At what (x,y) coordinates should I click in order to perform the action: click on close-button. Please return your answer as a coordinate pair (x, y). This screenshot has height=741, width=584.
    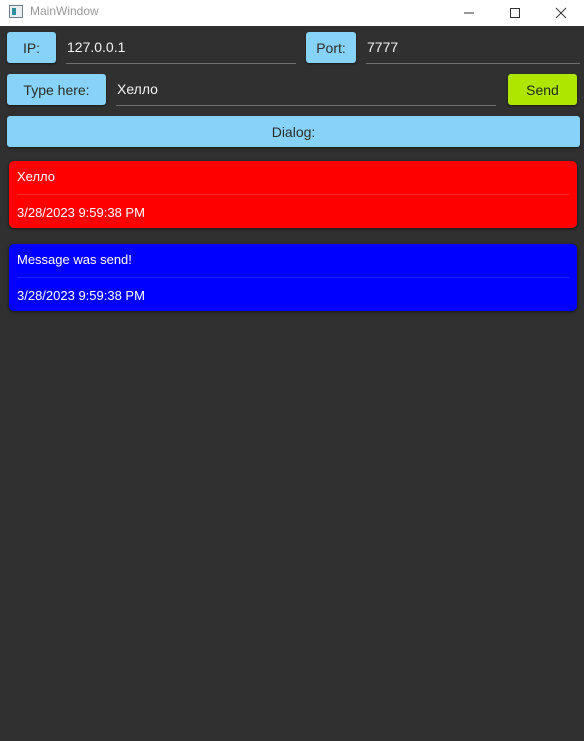
    Looking at the image, I should click on (561, 13).